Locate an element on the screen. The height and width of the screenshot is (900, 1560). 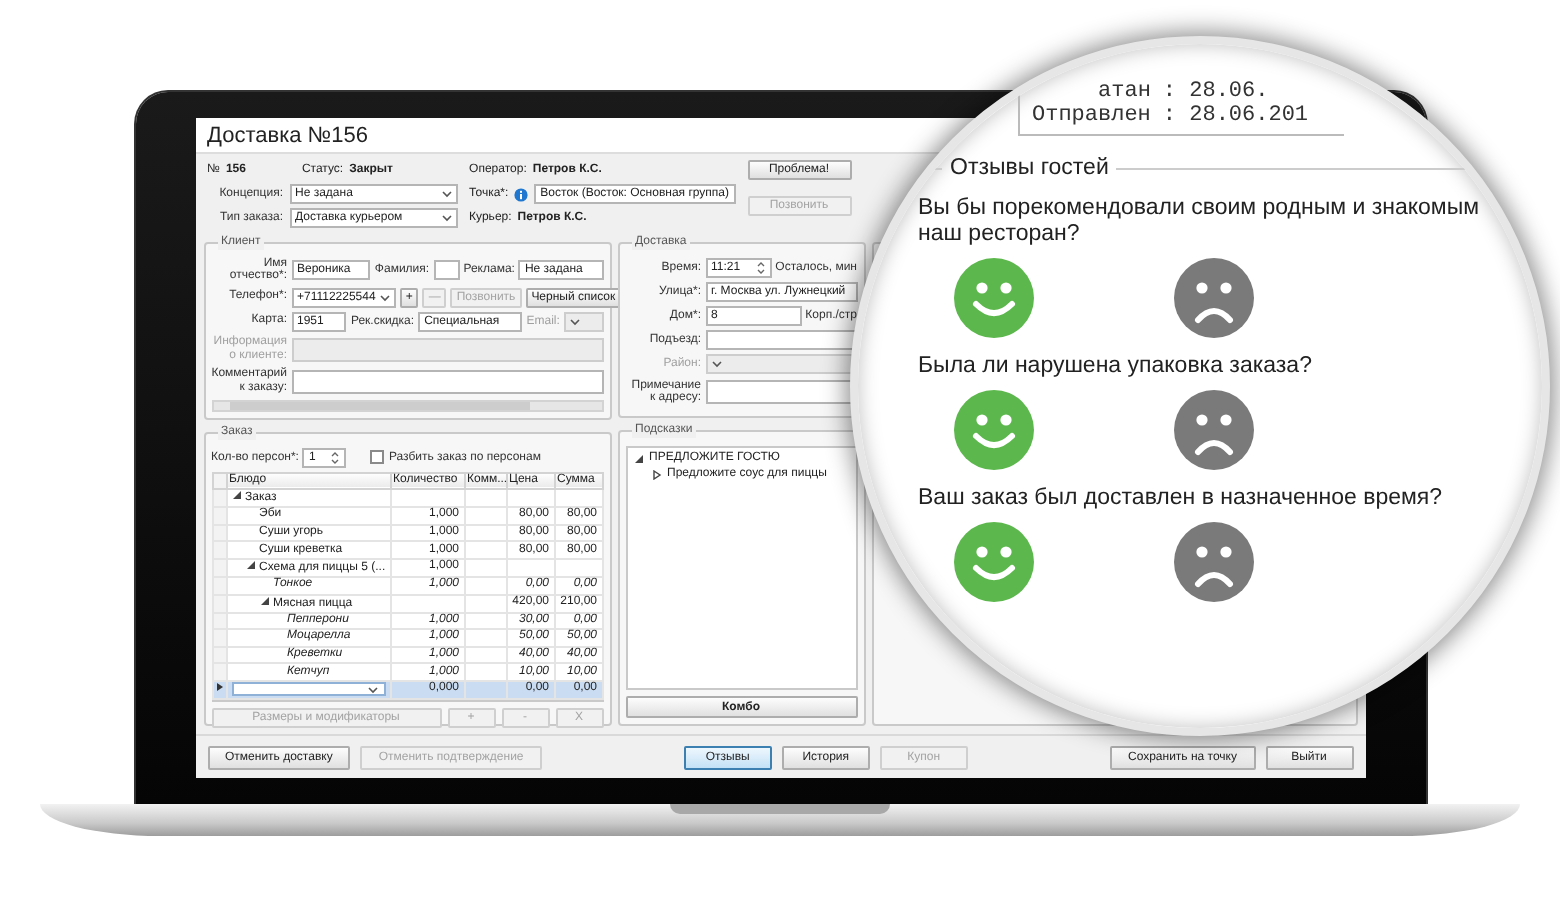
record-value: : 28.06. is located at coordinates (1216, 92).